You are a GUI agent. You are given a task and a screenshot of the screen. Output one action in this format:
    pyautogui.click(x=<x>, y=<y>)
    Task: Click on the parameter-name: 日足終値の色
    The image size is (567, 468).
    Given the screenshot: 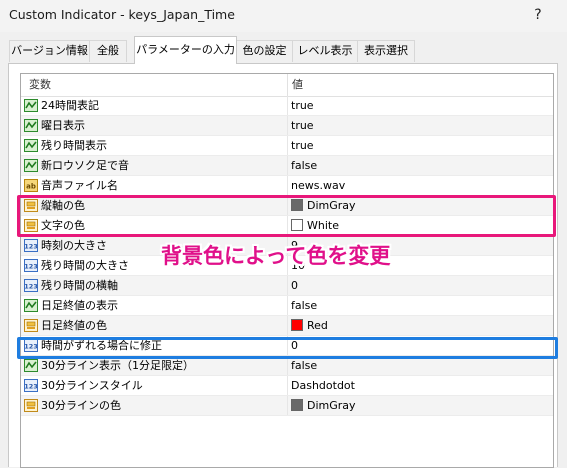 What is the action you would take?
    pyautogui.click(x=74, y=325)
    